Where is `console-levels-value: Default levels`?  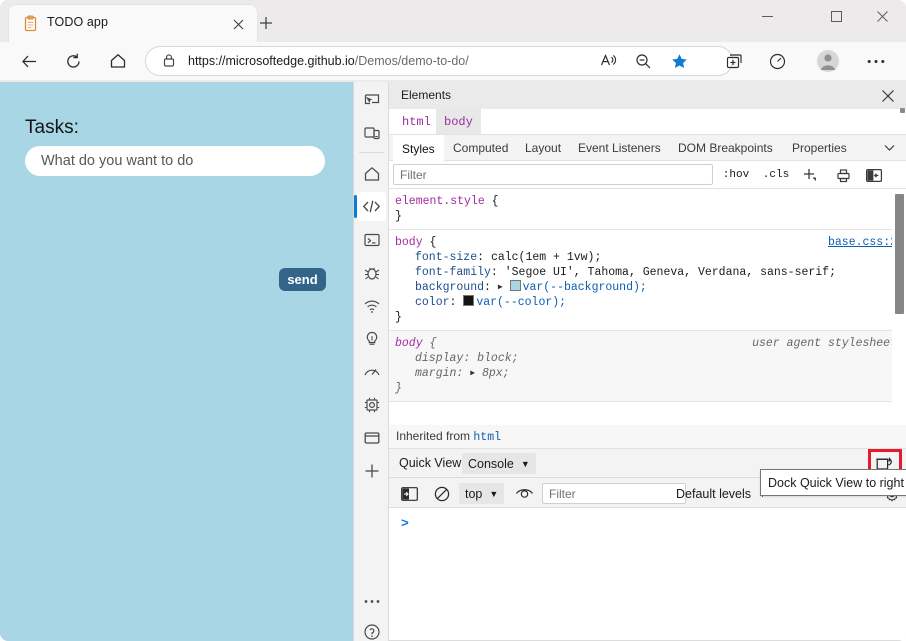
console-levels-value: Default levels is located at coordinates (714, 493).